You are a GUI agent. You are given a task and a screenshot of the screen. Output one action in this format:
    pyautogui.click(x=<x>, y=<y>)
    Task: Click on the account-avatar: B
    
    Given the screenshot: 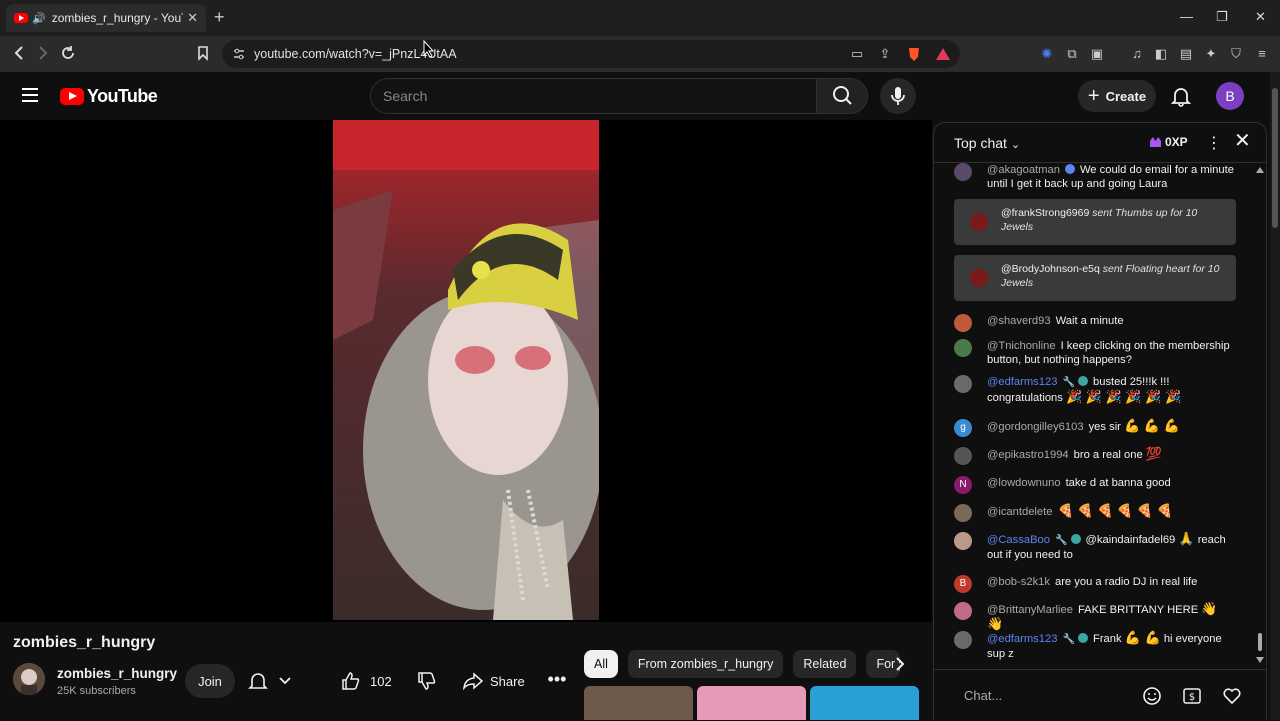 What is the action you would take?
    pyautogui.click(x=1230, y=96)
    